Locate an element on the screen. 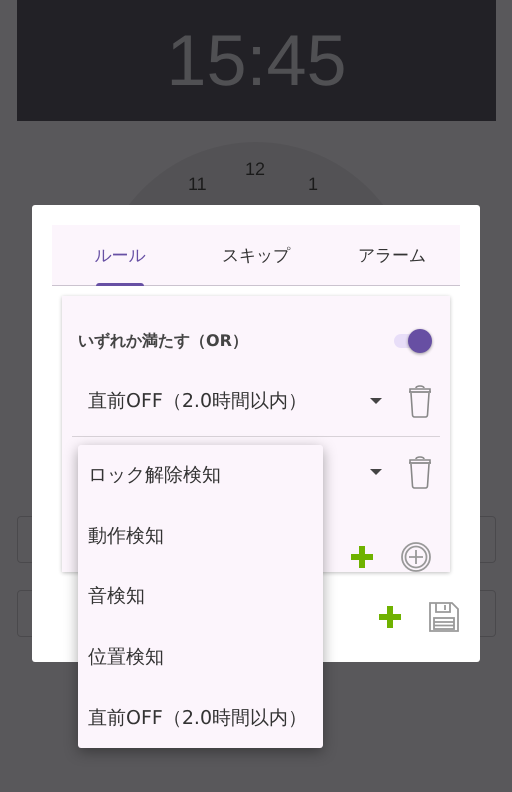 The width and height of the screenshot is (512, 792). dial-number: 1 is located at coordinates (313, 184).